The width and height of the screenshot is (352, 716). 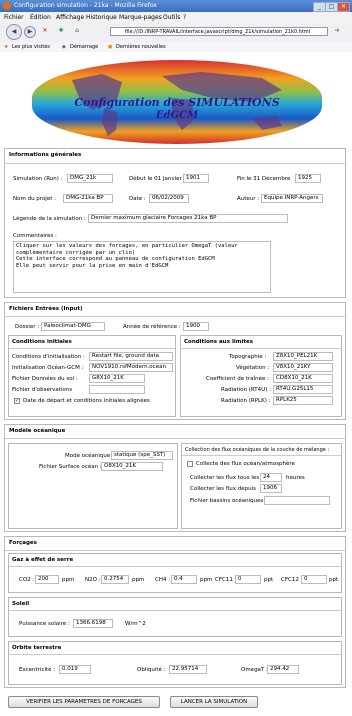 I want to click on ref-year-input: 1900, so click(x=196, y=326).